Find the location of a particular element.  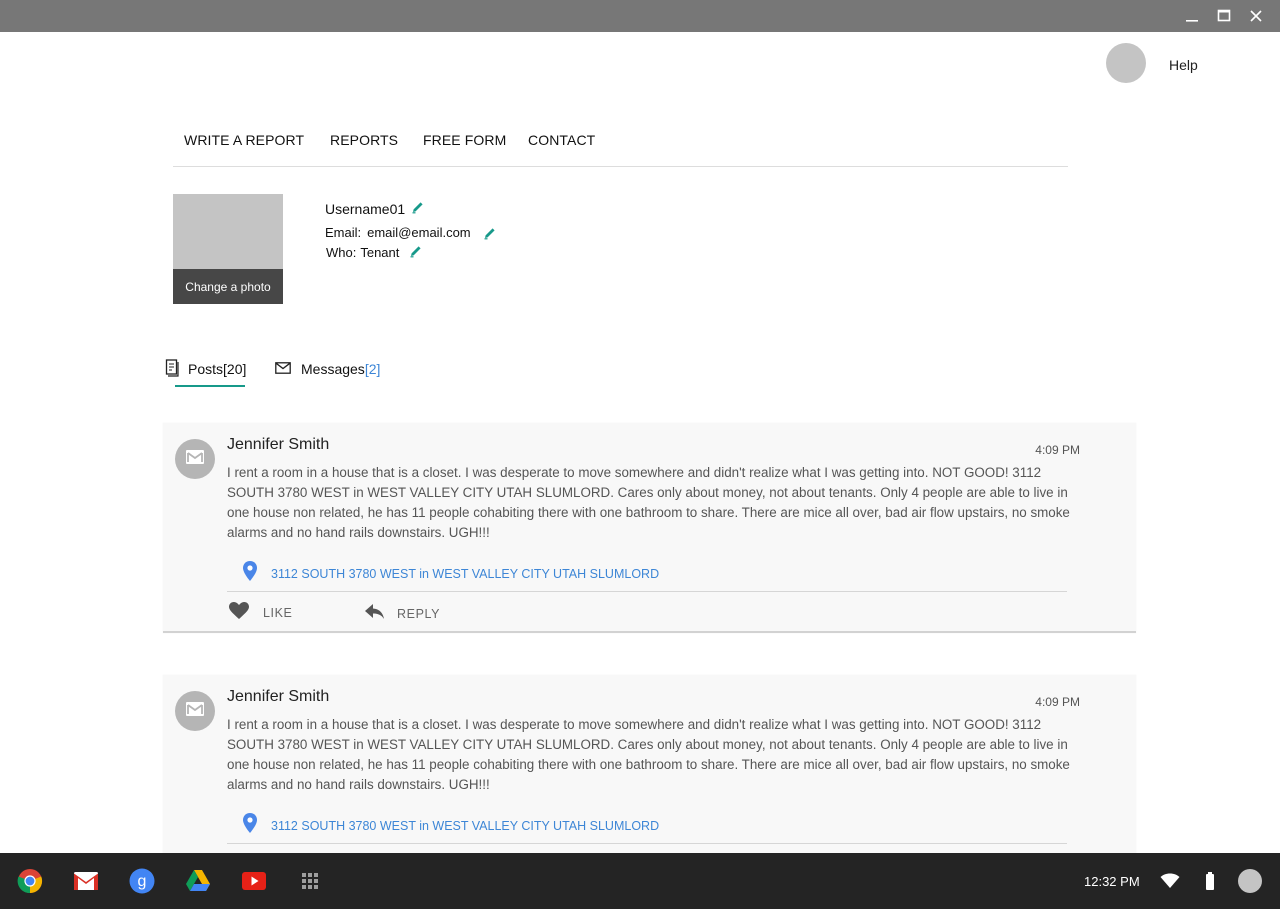

reply-button: REPLY is located at coordinates (402, 613).